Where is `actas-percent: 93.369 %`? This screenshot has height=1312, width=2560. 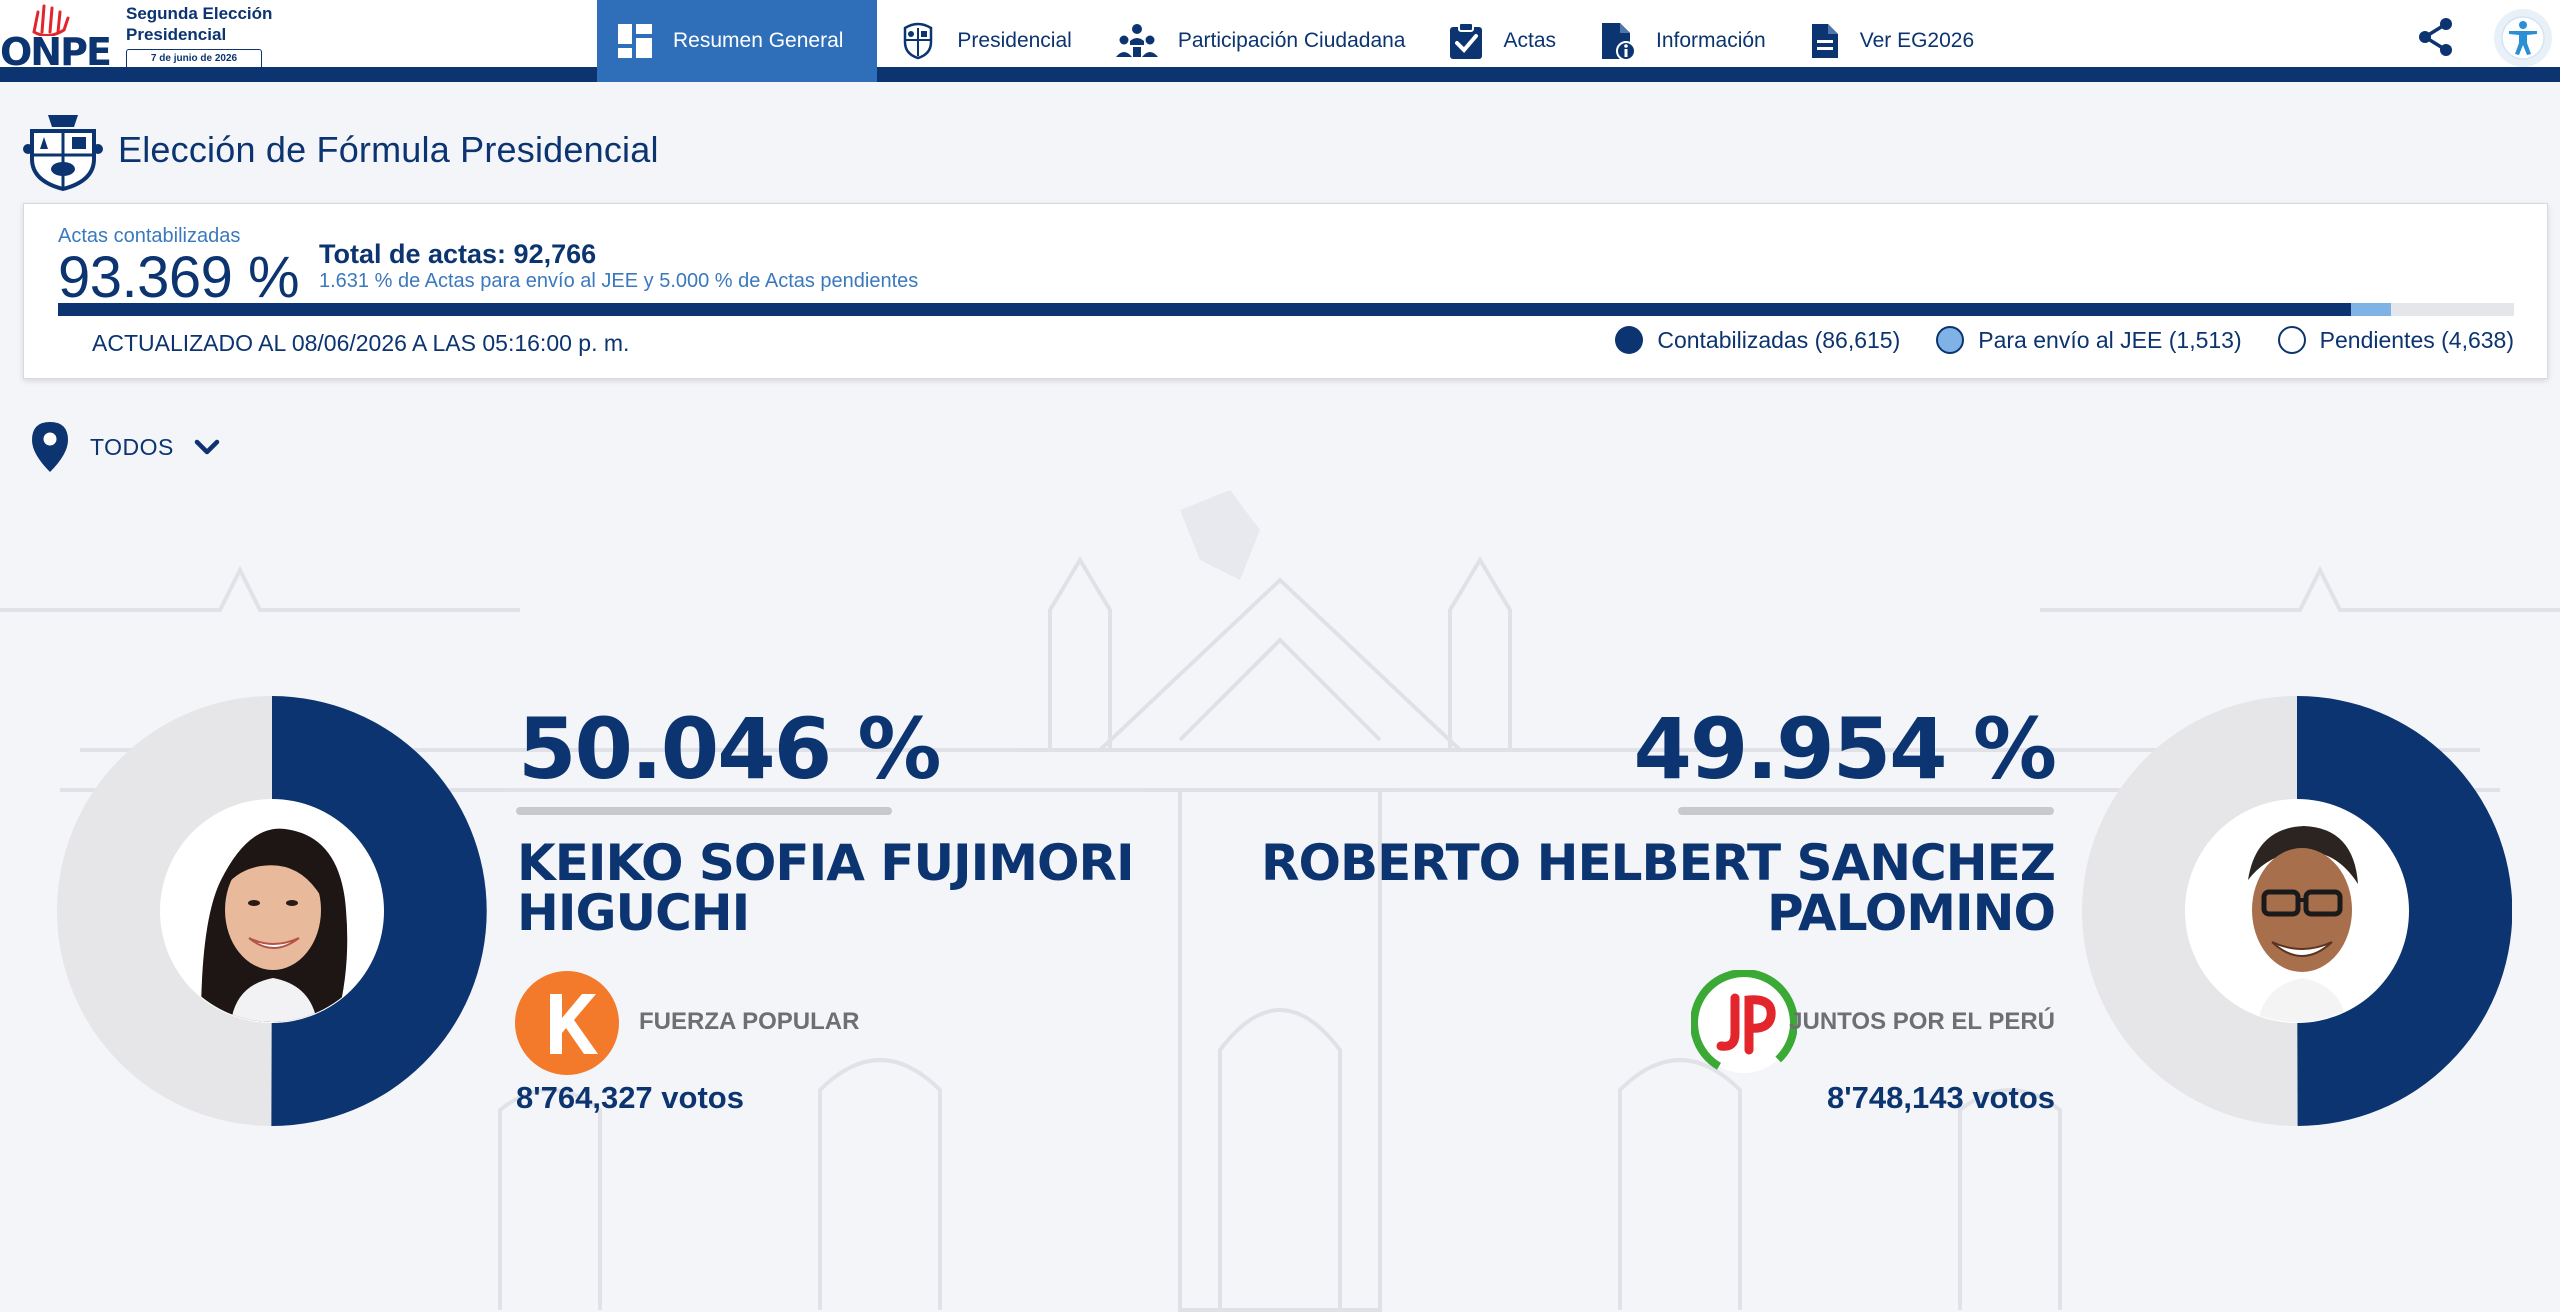 actas-percent: 93.369 % is located at coordinates (179, 277).